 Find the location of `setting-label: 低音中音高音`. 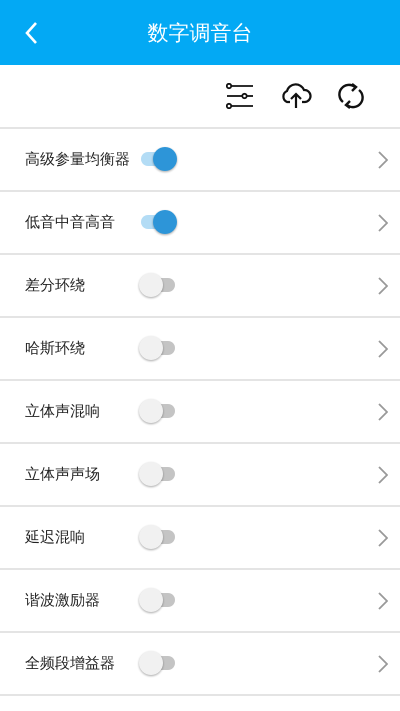

setting-label: 低音中音高音 is located at coordinates (70, 222).